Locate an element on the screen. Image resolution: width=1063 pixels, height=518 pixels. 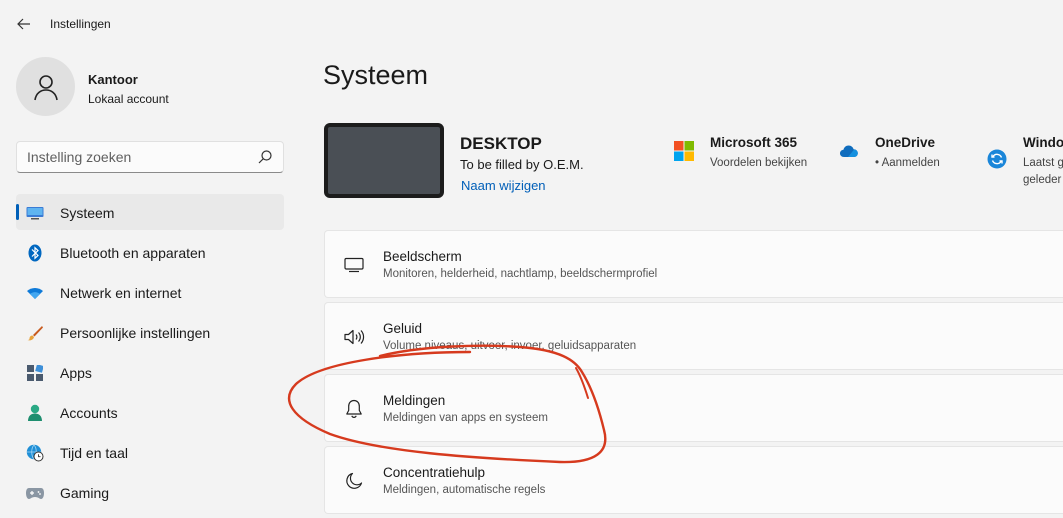
quick-link-subtitle: Laatst g is located at coordinates (1043, 163).